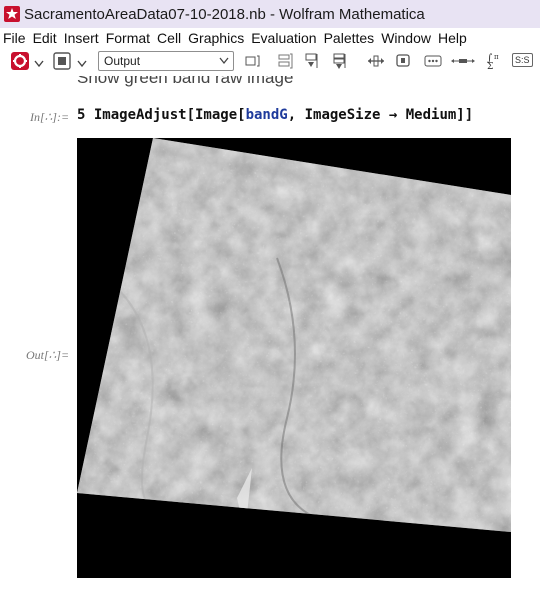  I want to click on placeholder-button, so click(433, 63).